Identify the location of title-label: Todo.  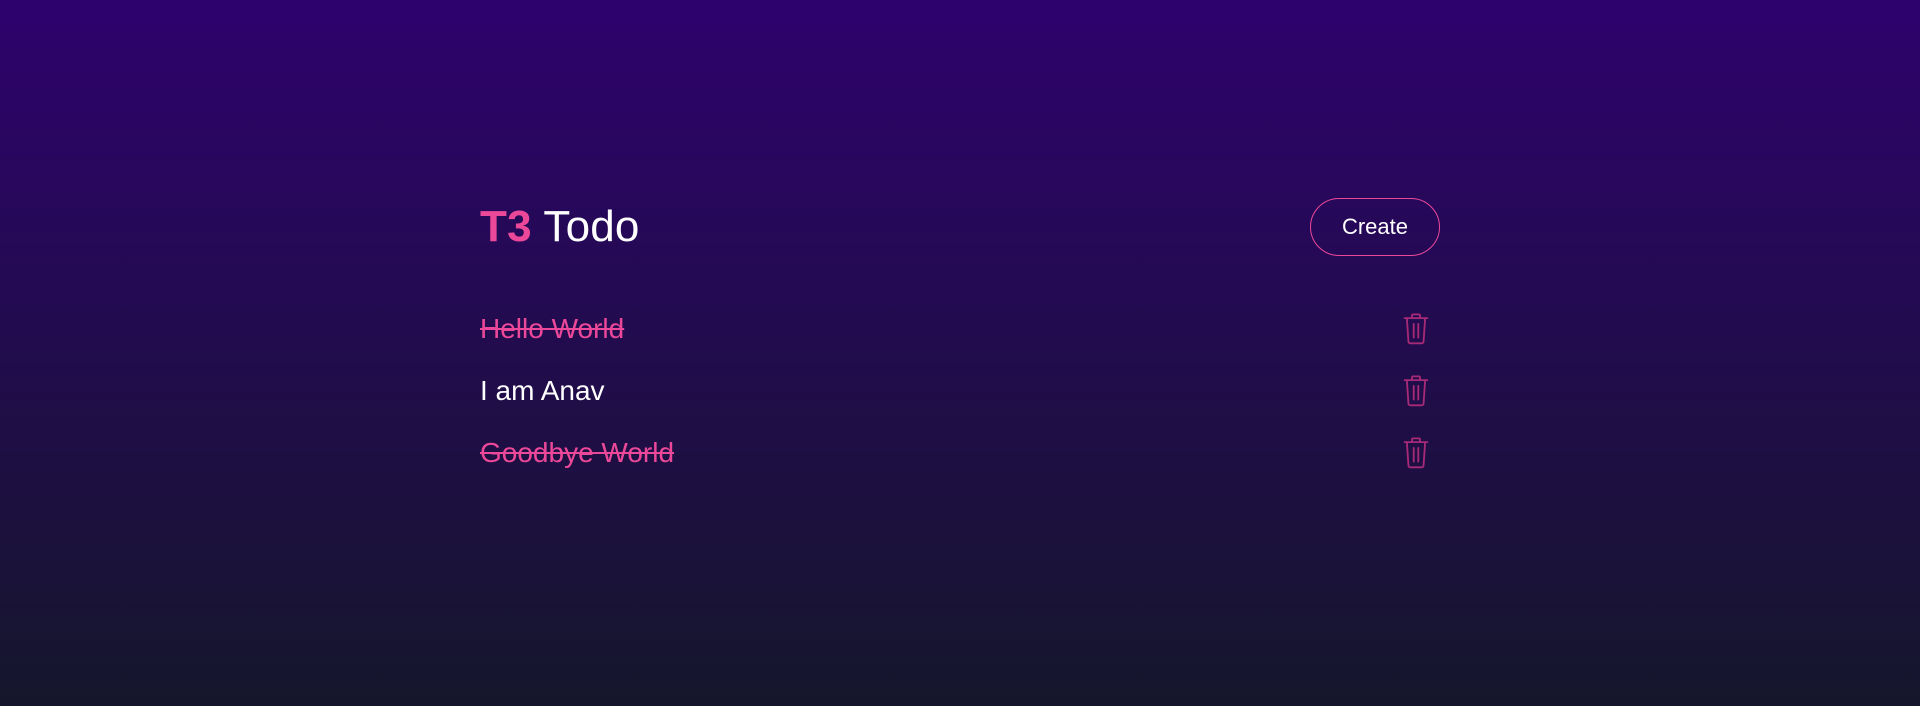
(591, 226).